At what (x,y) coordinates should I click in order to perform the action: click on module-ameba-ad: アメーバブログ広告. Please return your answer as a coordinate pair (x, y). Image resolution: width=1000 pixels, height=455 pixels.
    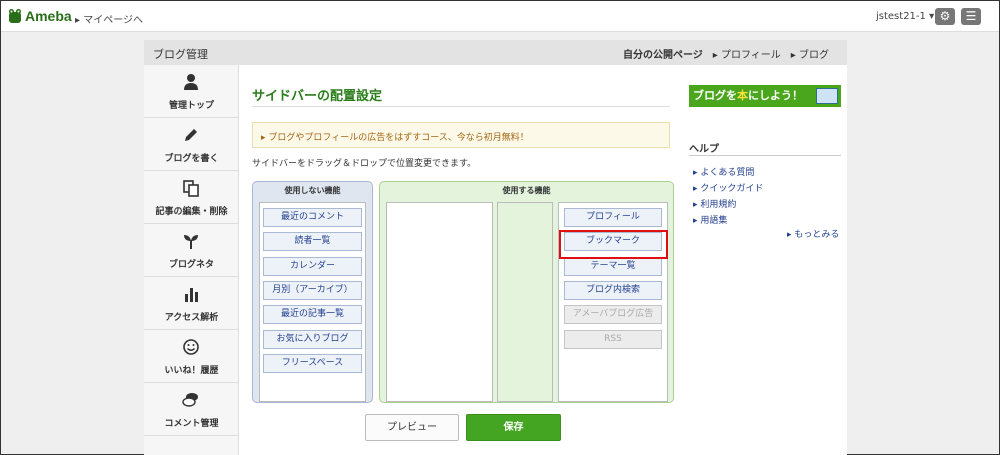
    Looking at the image, I should click on (613, 314).